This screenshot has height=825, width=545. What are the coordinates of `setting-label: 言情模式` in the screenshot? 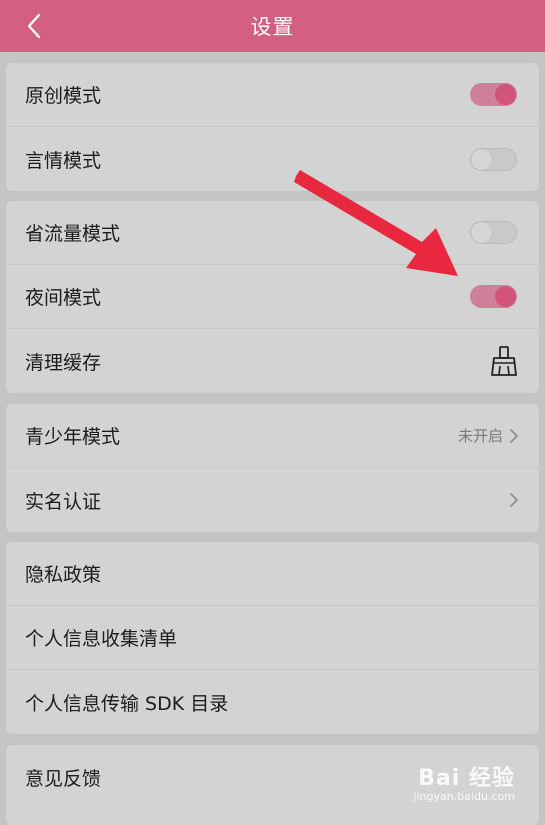 It's located at (63, 160).